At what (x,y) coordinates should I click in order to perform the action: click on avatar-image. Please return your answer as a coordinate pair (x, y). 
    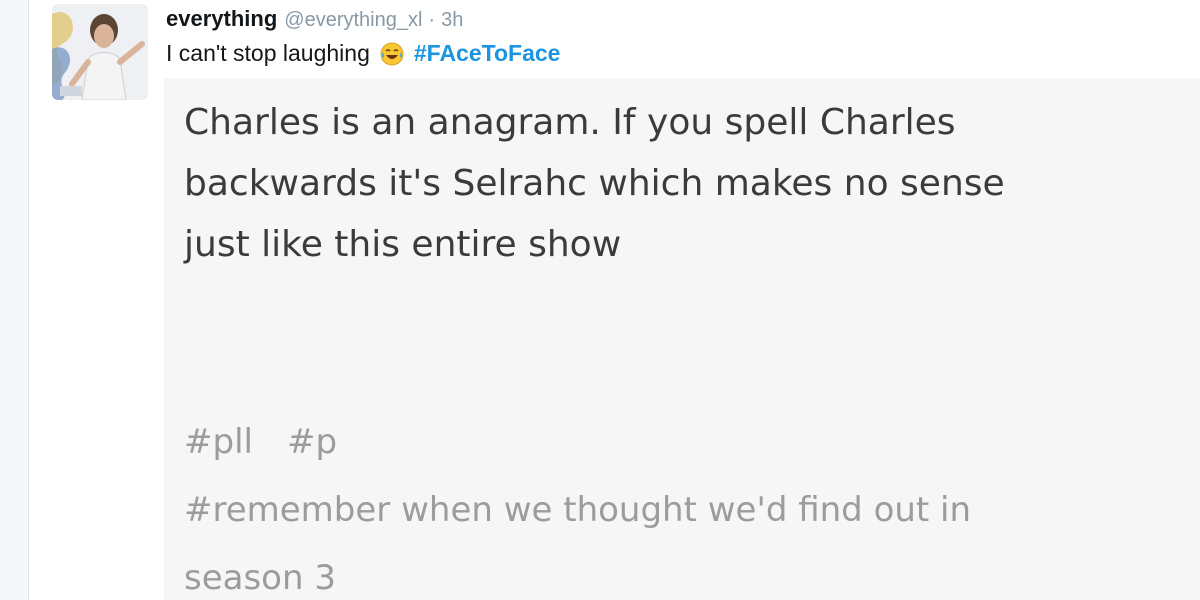
    Looking at the image, I should click on (100, 52).